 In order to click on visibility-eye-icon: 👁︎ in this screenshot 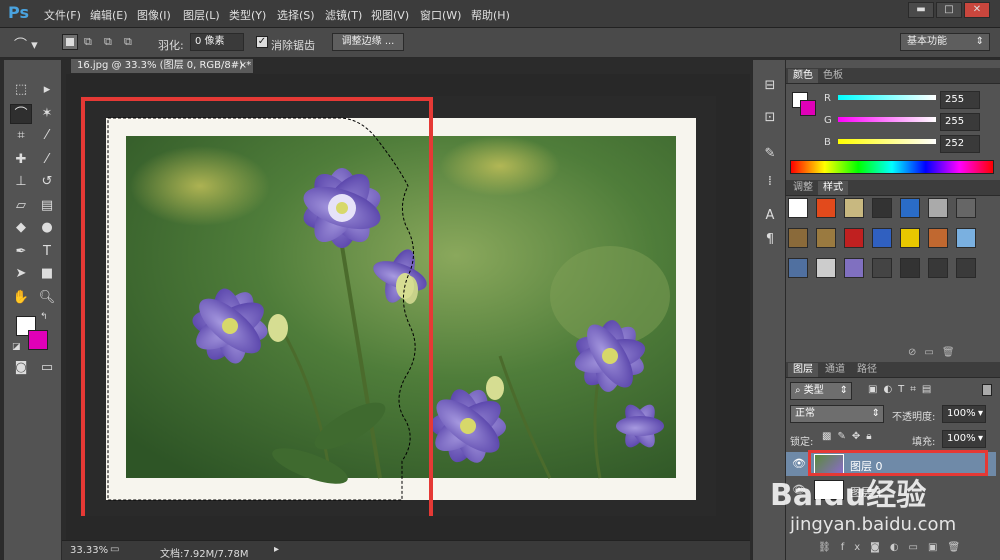, I will do `click(799, 463)`.